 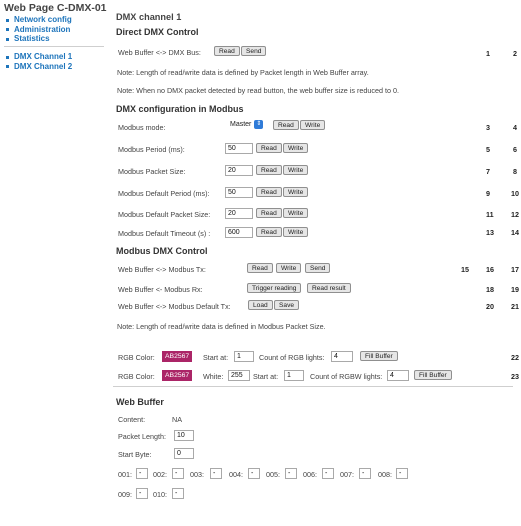 What do you see at coordinates (239, 148) in the screenshot?
I see `modbus-period-input: 50` at bounding box center [239, 148].